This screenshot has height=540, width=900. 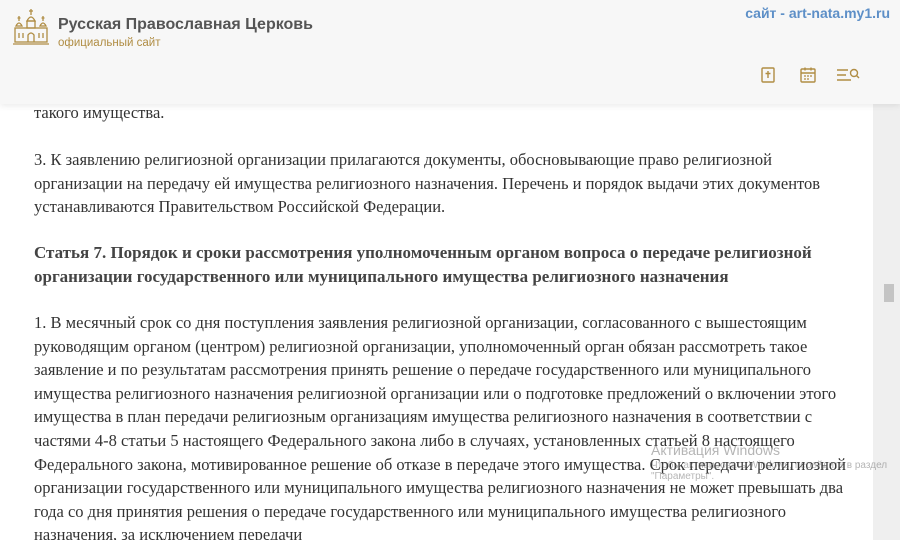 I want to click on paragraph-tail: такого имущества., so click(x=99, y=112).